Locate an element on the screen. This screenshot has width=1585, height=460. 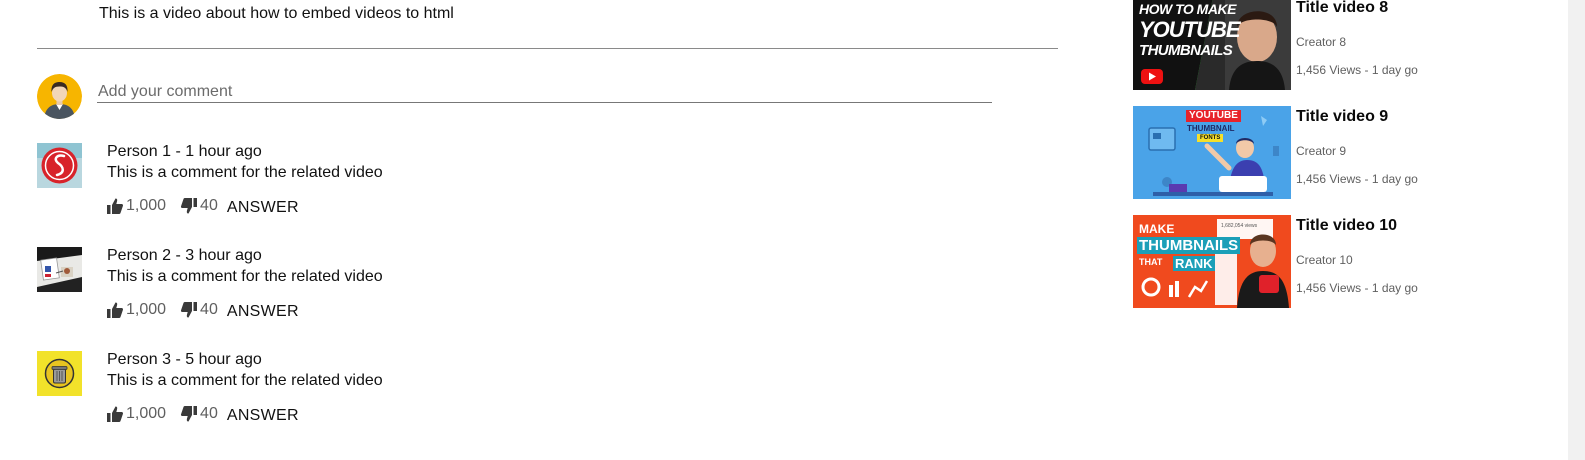
trash-logo-avatar-icon is located at coordinates (59, 373).